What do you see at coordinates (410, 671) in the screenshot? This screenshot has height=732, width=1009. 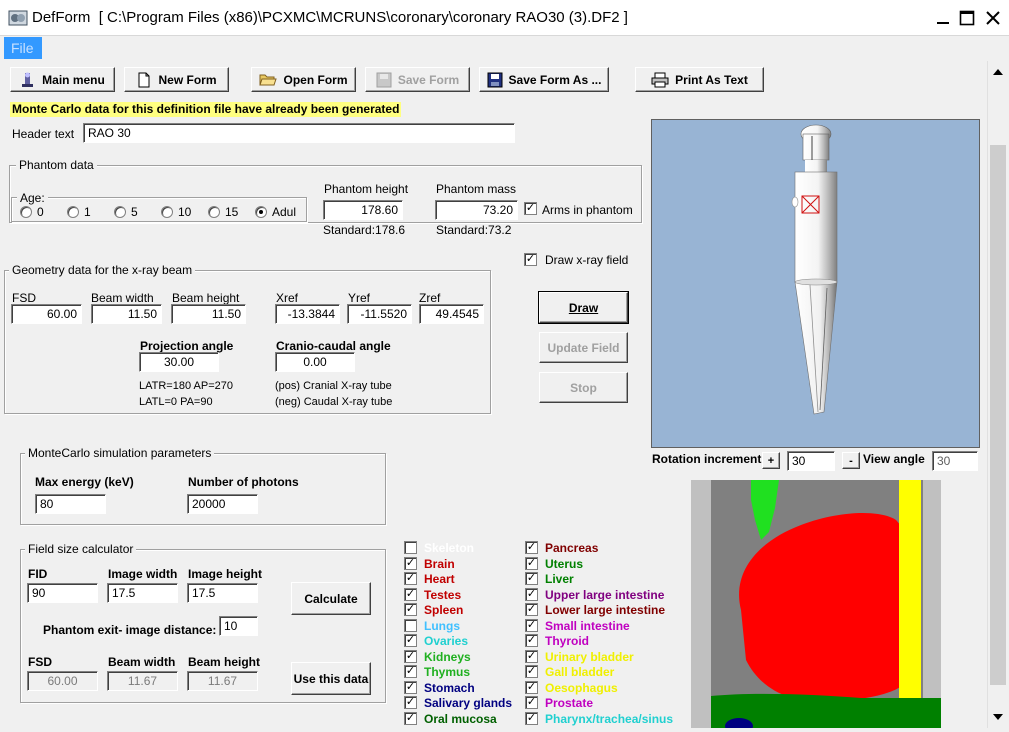 I see `organ-checkbox-thymus: ✓` at bounding box center [410, 671].